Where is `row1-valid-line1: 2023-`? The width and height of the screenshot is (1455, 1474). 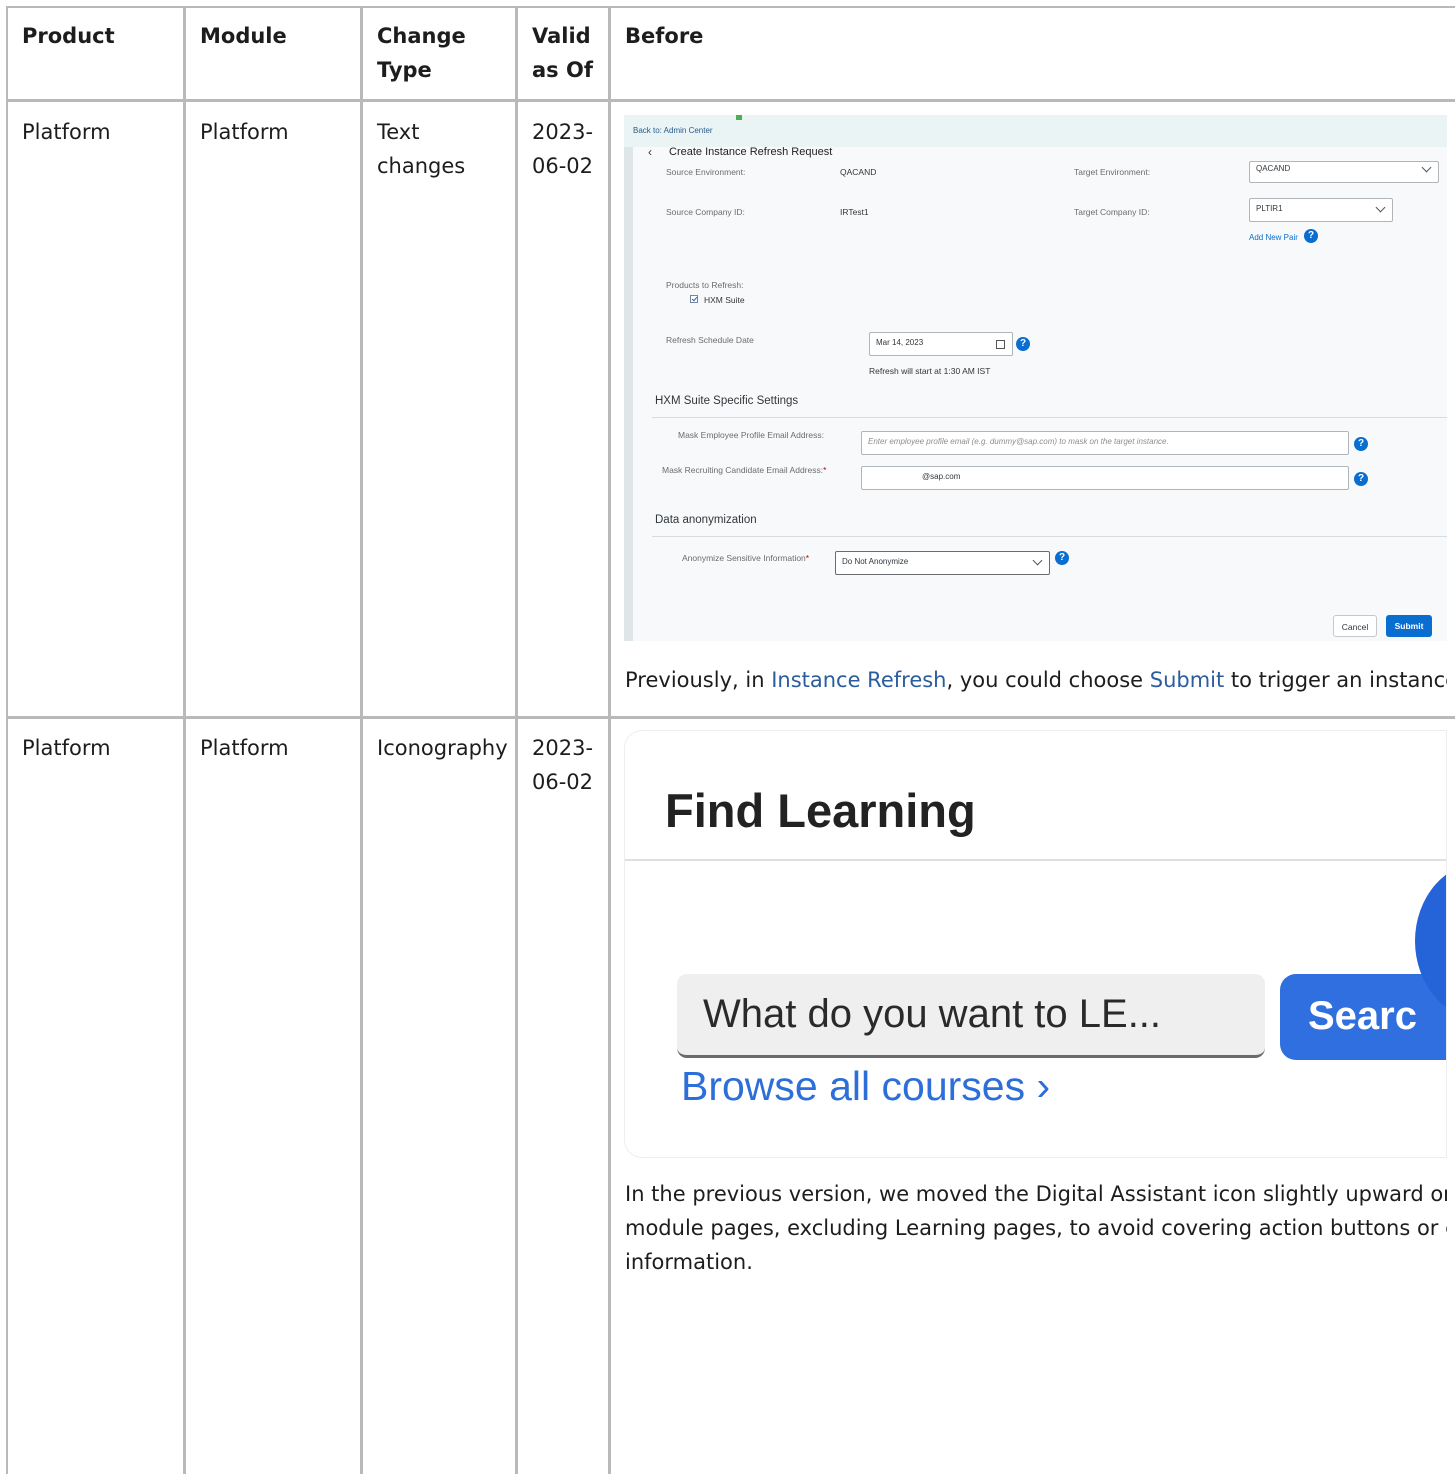 row1-valid-line1: 2023- is located at coordinates (563, 132).